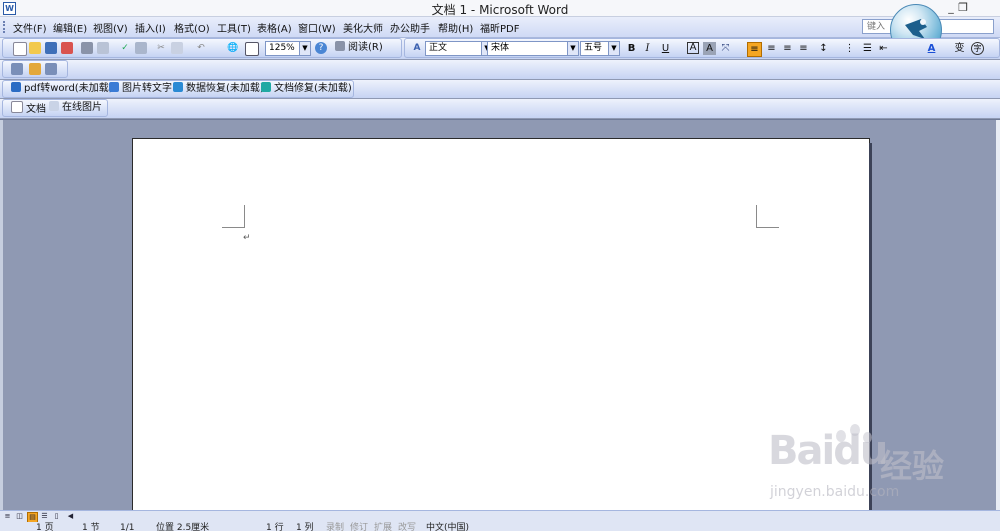  What do you see at coordinates (359, 526) in the screenshot?
I see `status-trk: 修订` at bounding box center [359, 526].